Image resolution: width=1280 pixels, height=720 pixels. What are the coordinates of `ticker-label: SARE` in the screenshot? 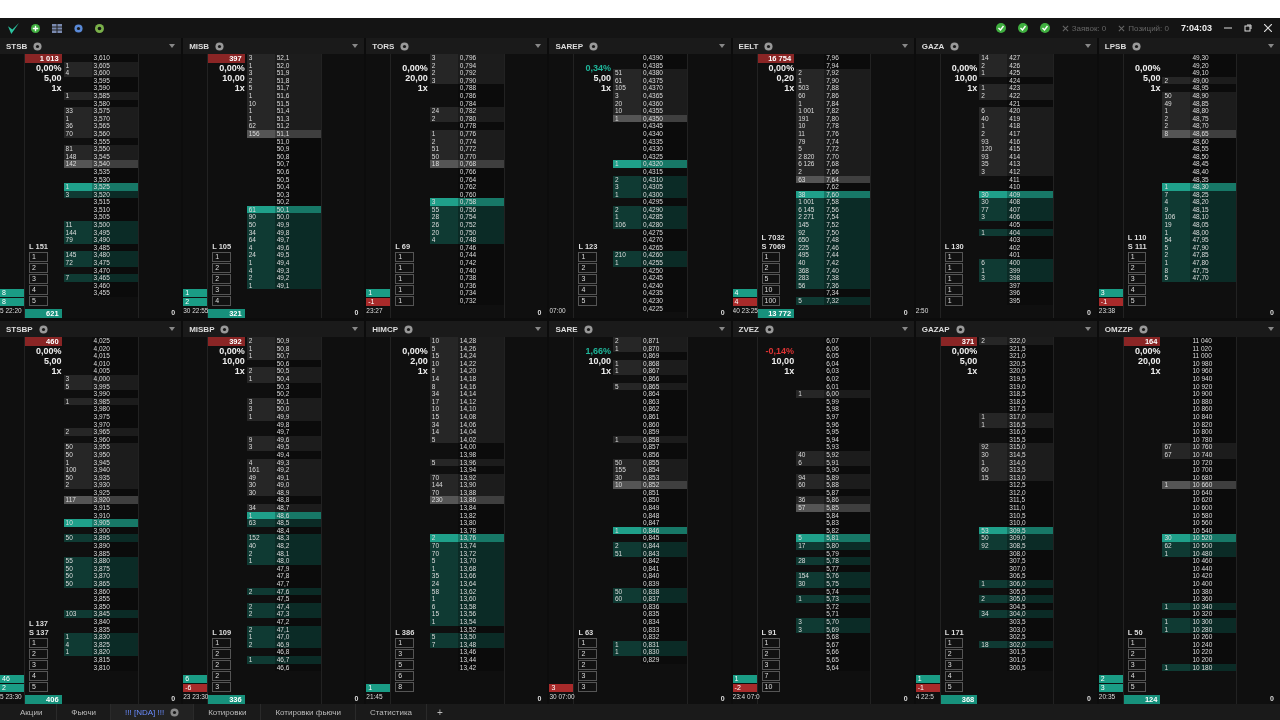 It's located at (566, 329).